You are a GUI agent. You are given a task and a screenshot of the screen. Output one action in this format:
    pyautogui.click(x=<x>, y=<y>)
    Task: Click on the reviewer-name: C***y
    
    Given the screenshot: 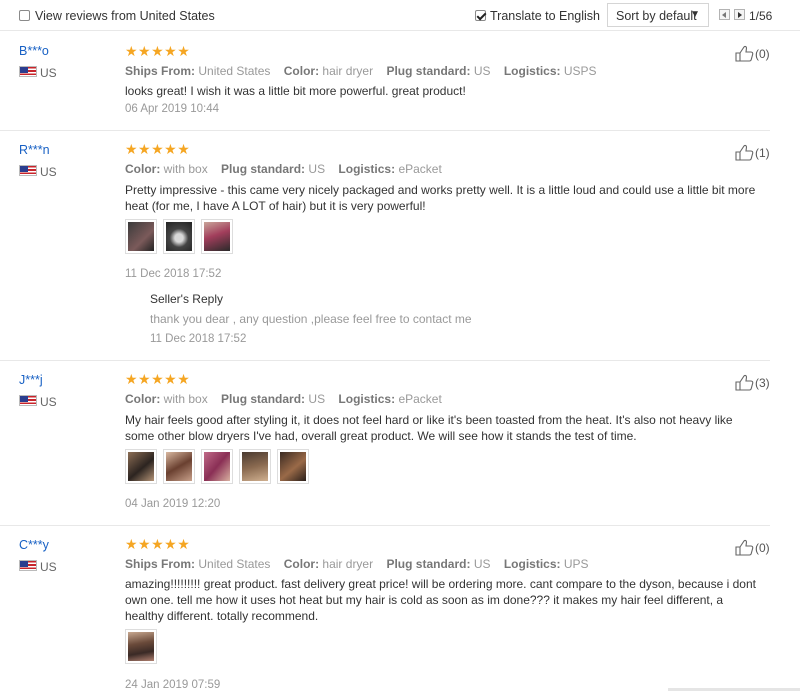 What is the action you would take?
    pyautogui.click(x=34, y=545)
    